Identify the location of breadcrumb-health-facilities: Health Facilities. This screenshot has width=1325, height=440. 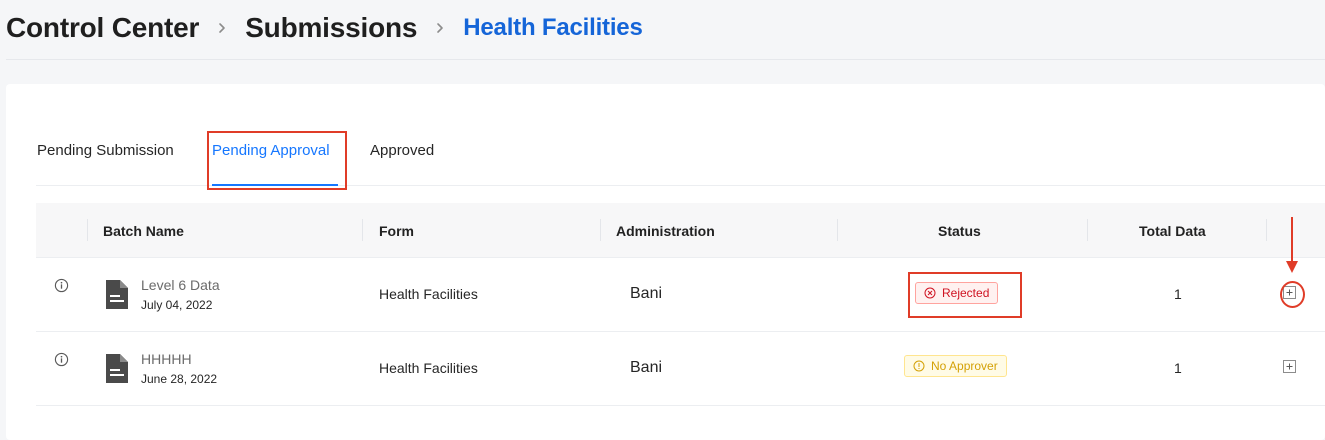
(553, 27).